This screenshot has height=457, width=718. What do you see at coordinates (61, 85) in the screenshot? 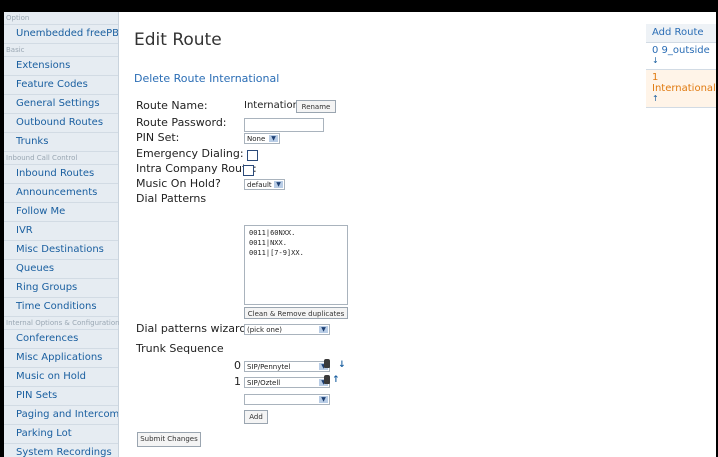
I see `sidebar-item-feature-codes: Feature Codes` at bounding box center [61, 85].